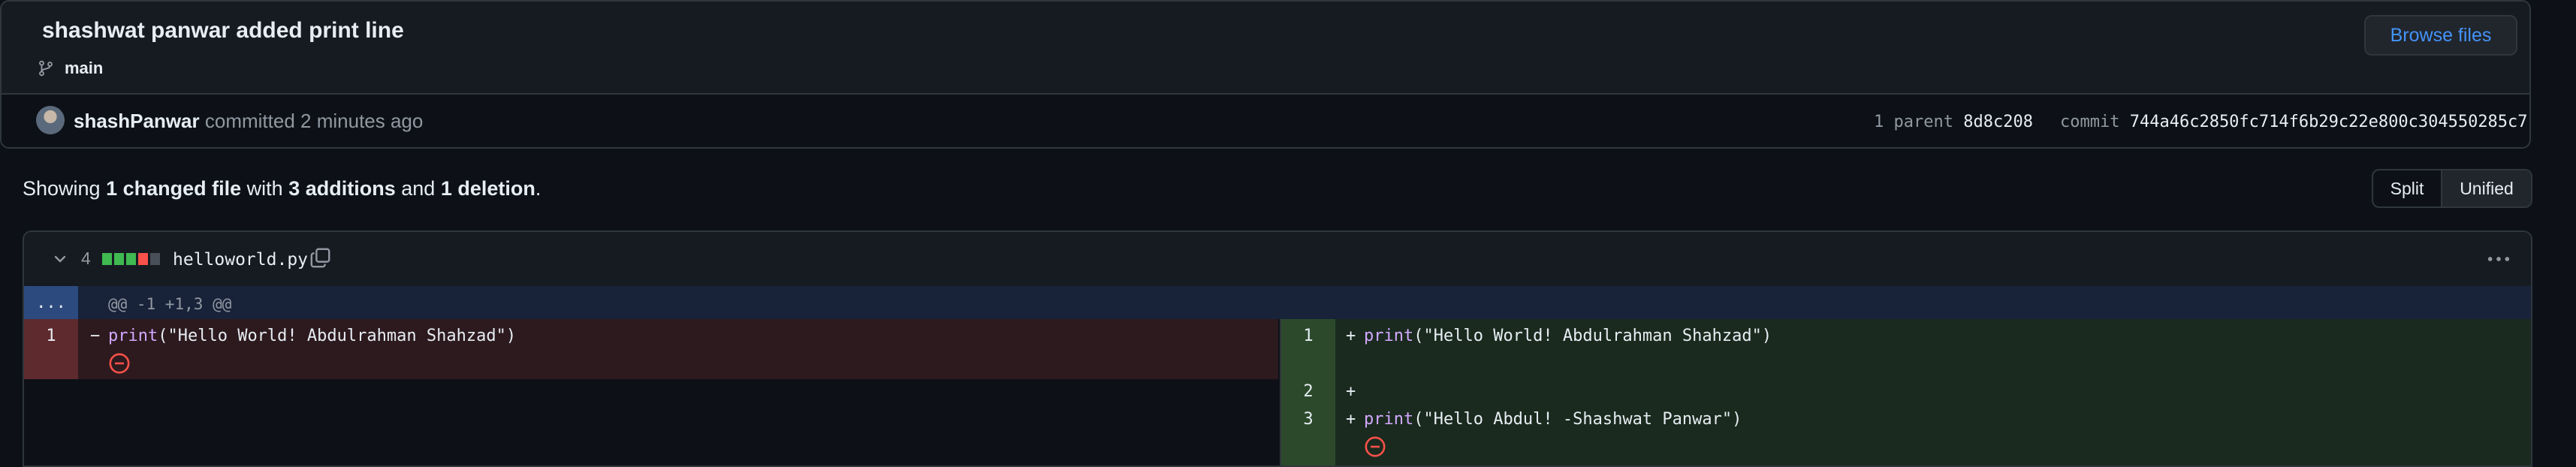 This screenshot has height=467, width=2576. Describe the element at coordinates (2407, 188) in the screenshot. I see `split-view-button: Split` at that location.